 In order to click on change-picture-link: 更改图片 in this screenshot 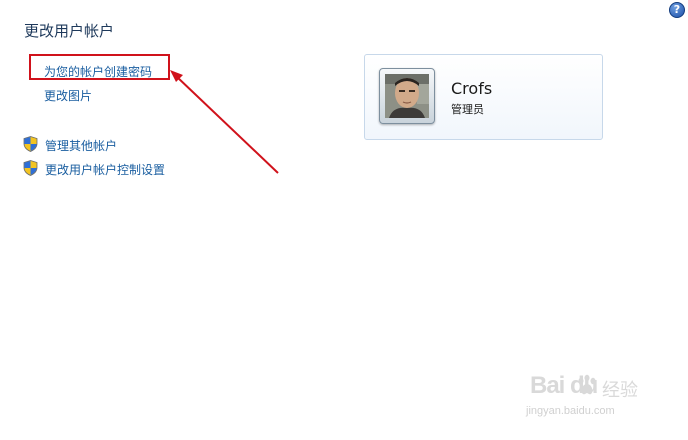, I will do `click(68, 95)`.